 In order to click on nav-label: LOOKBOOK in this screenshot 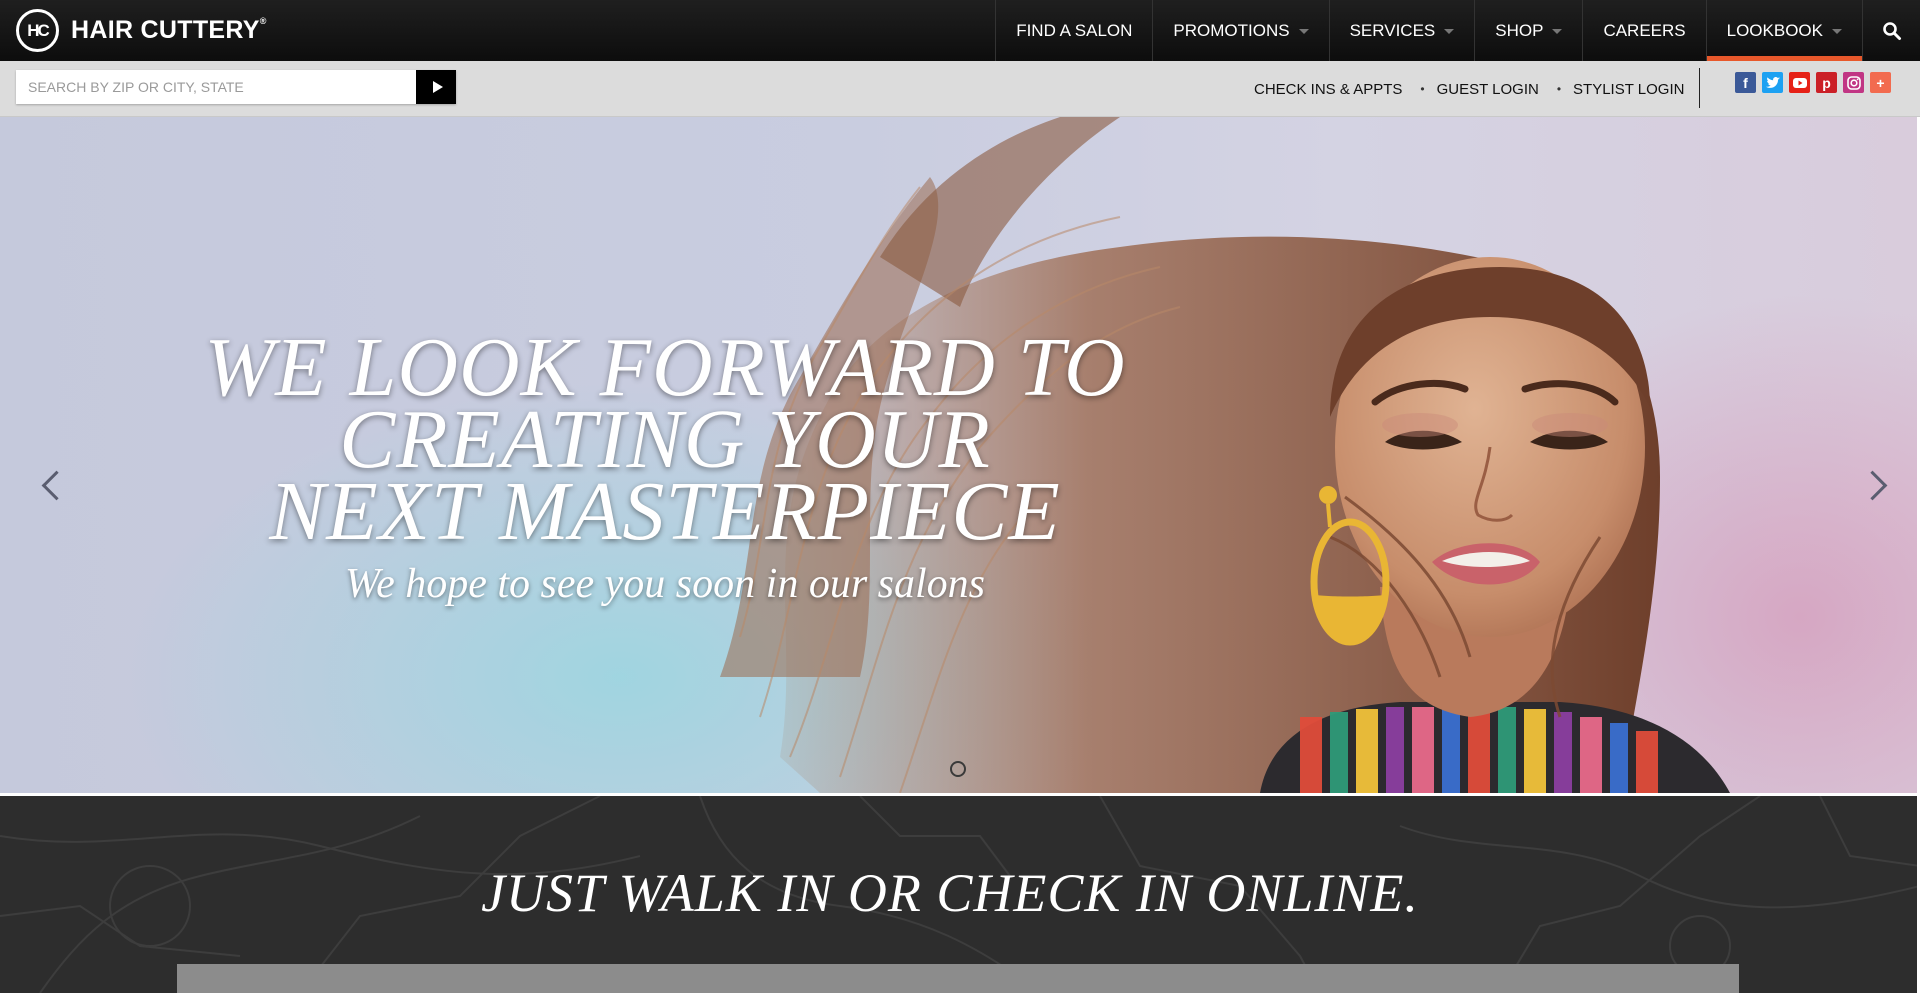, I will do `click(1774, 30)`.